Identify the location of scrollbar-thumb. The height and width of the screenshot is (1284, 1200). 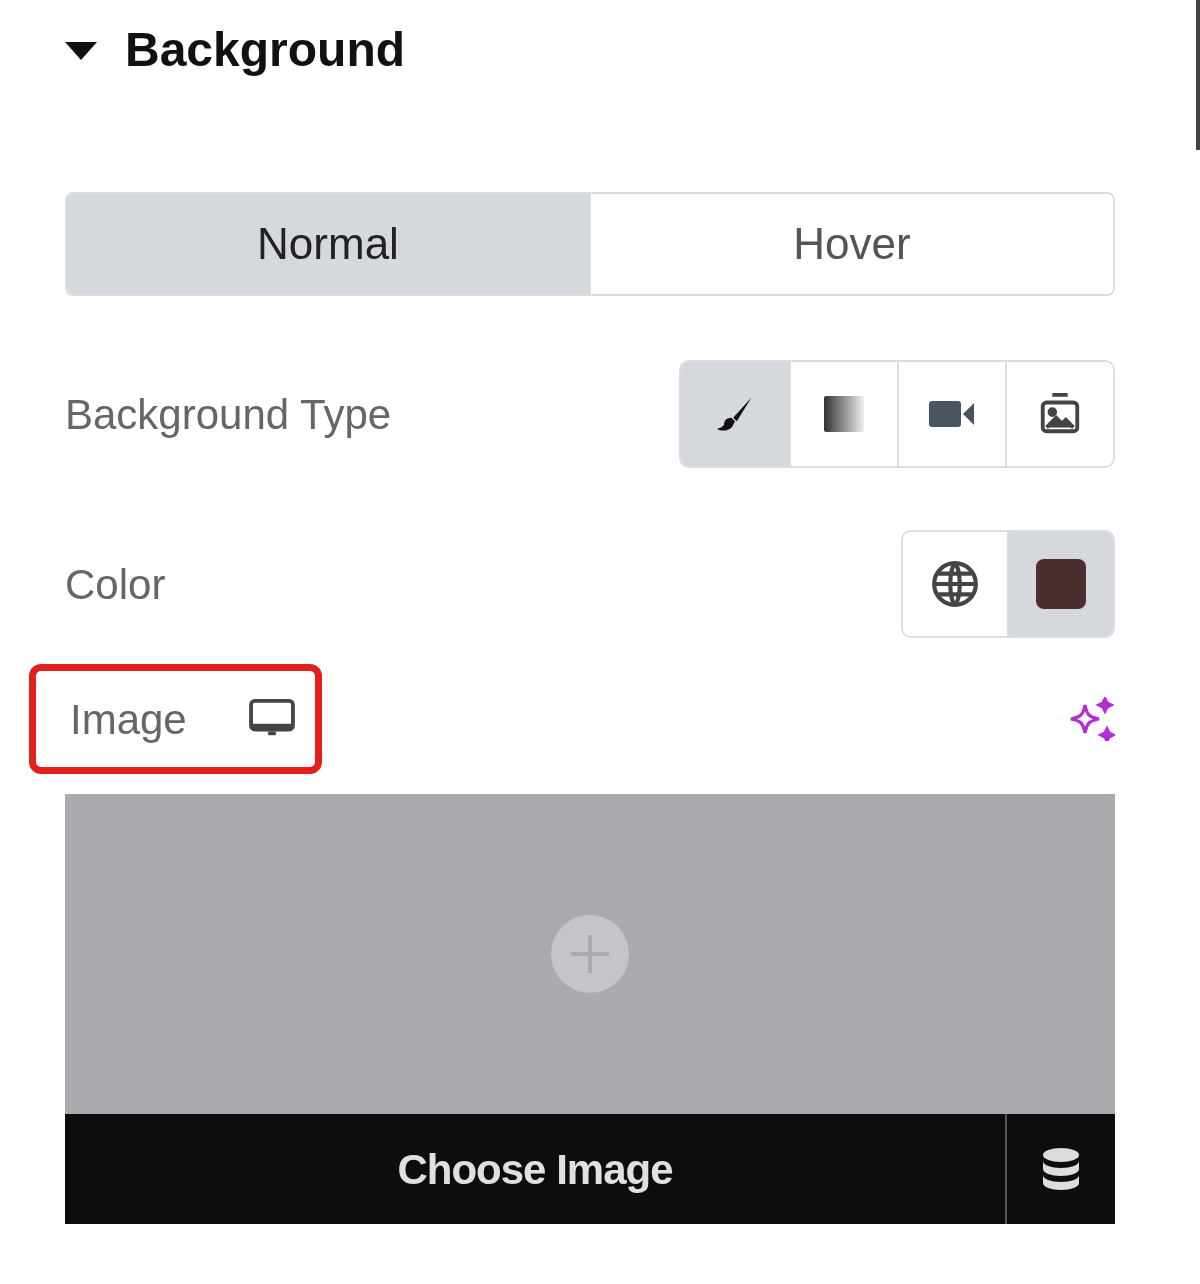
(1198, 75).